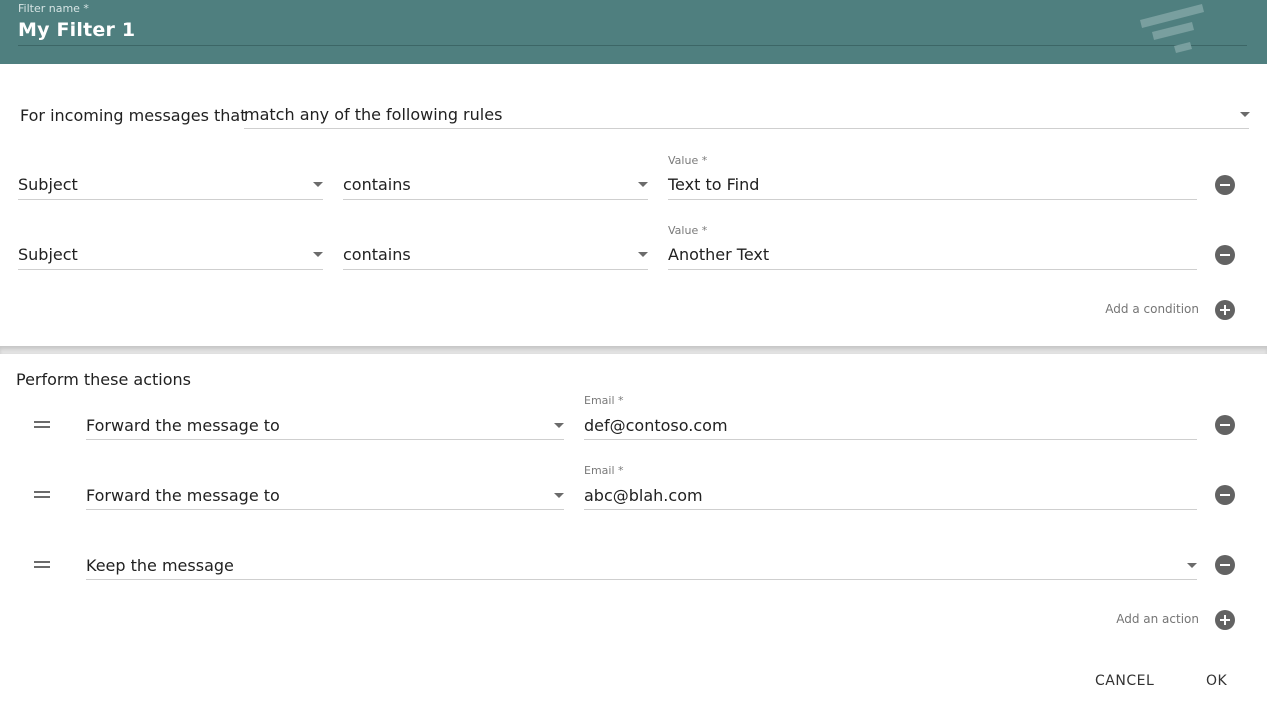 This screenshot has height=708, width=1267. What do you see at coordinates (656, 425) in the screenshot?
I see `action-email-input: def@contoso.com` at bounding box center [656, 425].